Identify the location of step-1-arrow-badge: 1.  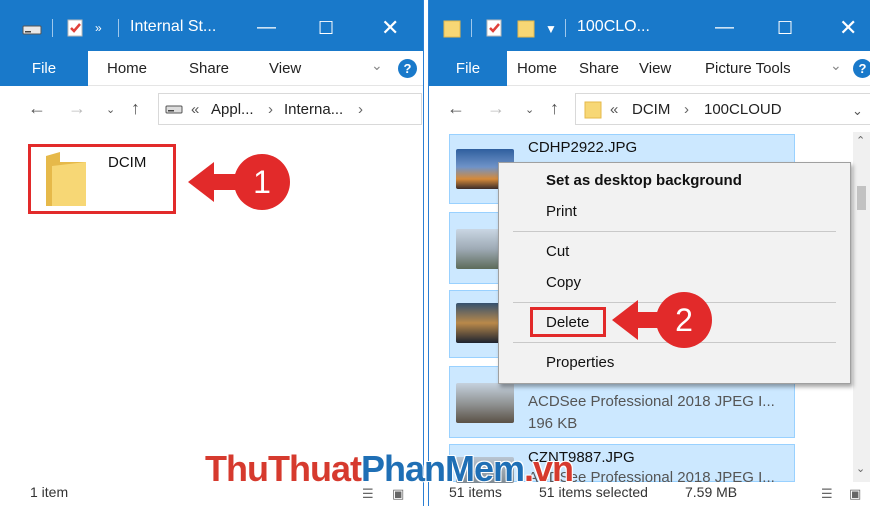
(239, 182).